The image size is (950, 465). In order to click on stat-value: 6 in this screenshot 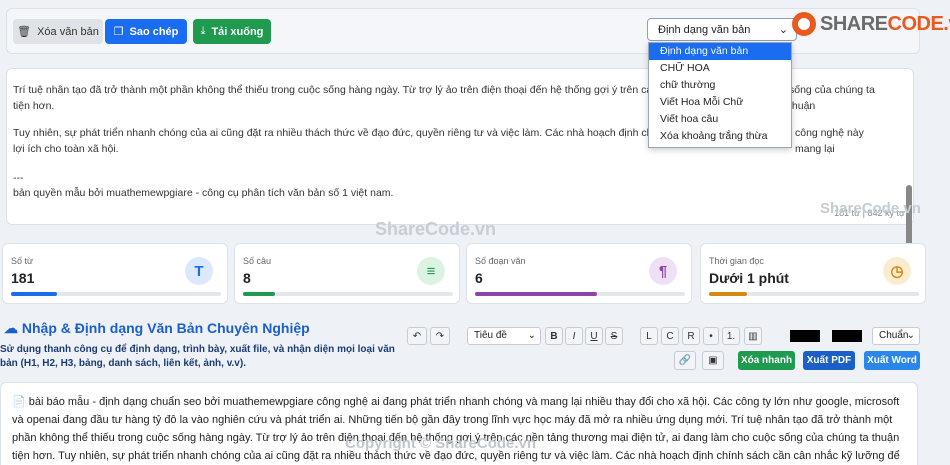, I will do `click(479, 278)`.